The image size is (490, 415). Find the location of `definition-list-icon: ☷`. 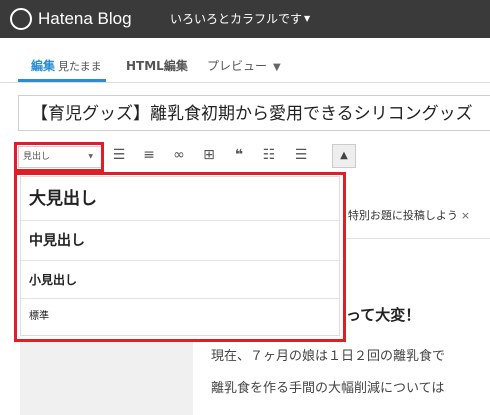

definition-list-icon: ☷ is located at coordinates (269, 155).